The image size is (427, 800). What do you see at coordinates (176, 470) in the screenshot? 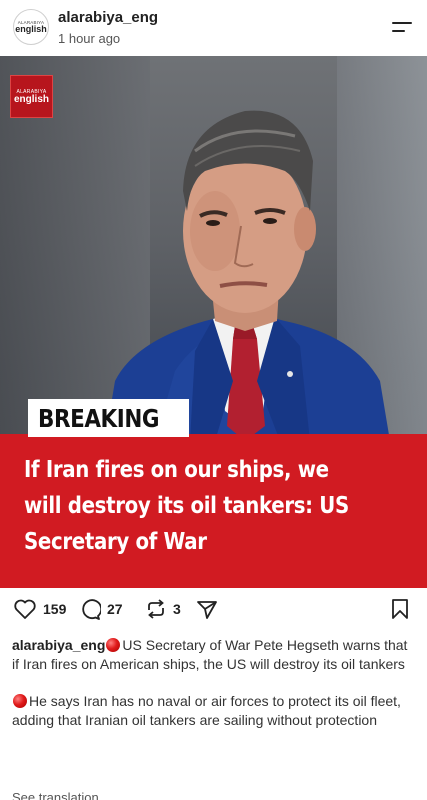
I see `headline-line-1: If Iran fires on our ships, we` at bounding box center [176, 470].